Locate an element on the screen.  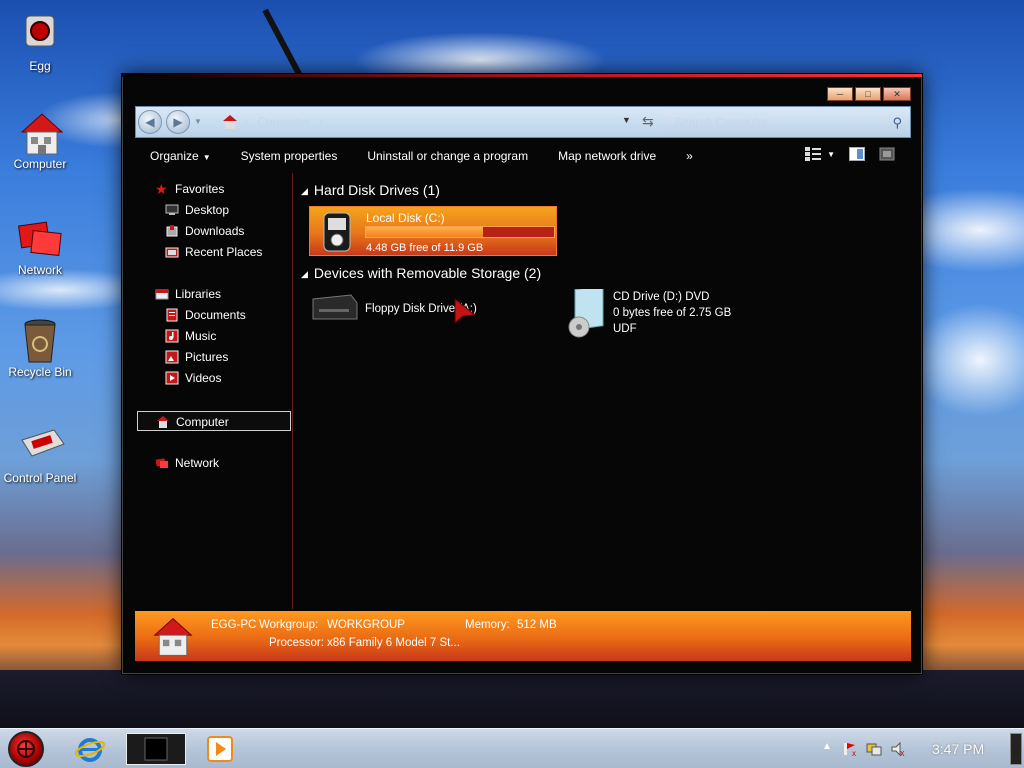
desktop-icon is located at coordinates (172, 209).